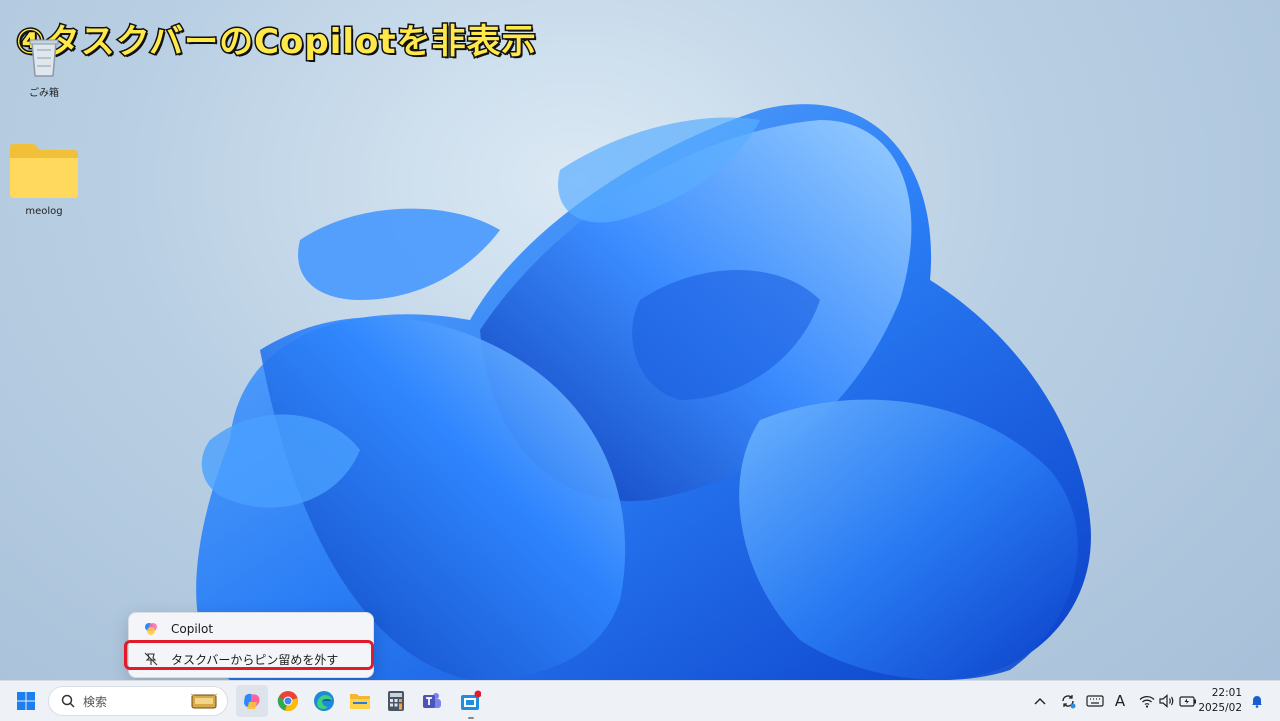 The height and width of the screenshot is (721, 1280). What do you see at coordinates (1220, 701) in the screenshot?
I see `taskbar-clock: 22:01 2025/02` at bounding box center [1220, 701].